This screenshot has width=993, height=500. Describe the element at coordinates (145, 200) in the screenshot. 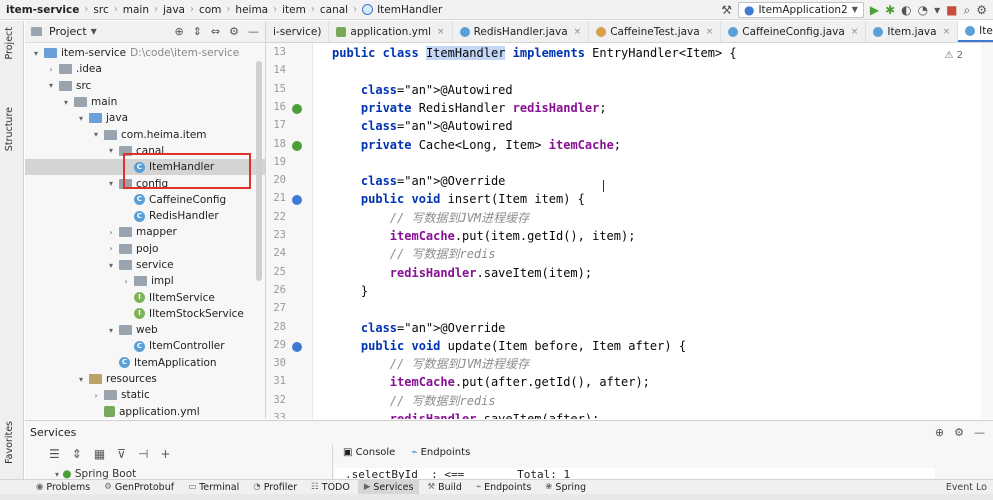

I see `tree-node: C CaffeineConfig` at that location.